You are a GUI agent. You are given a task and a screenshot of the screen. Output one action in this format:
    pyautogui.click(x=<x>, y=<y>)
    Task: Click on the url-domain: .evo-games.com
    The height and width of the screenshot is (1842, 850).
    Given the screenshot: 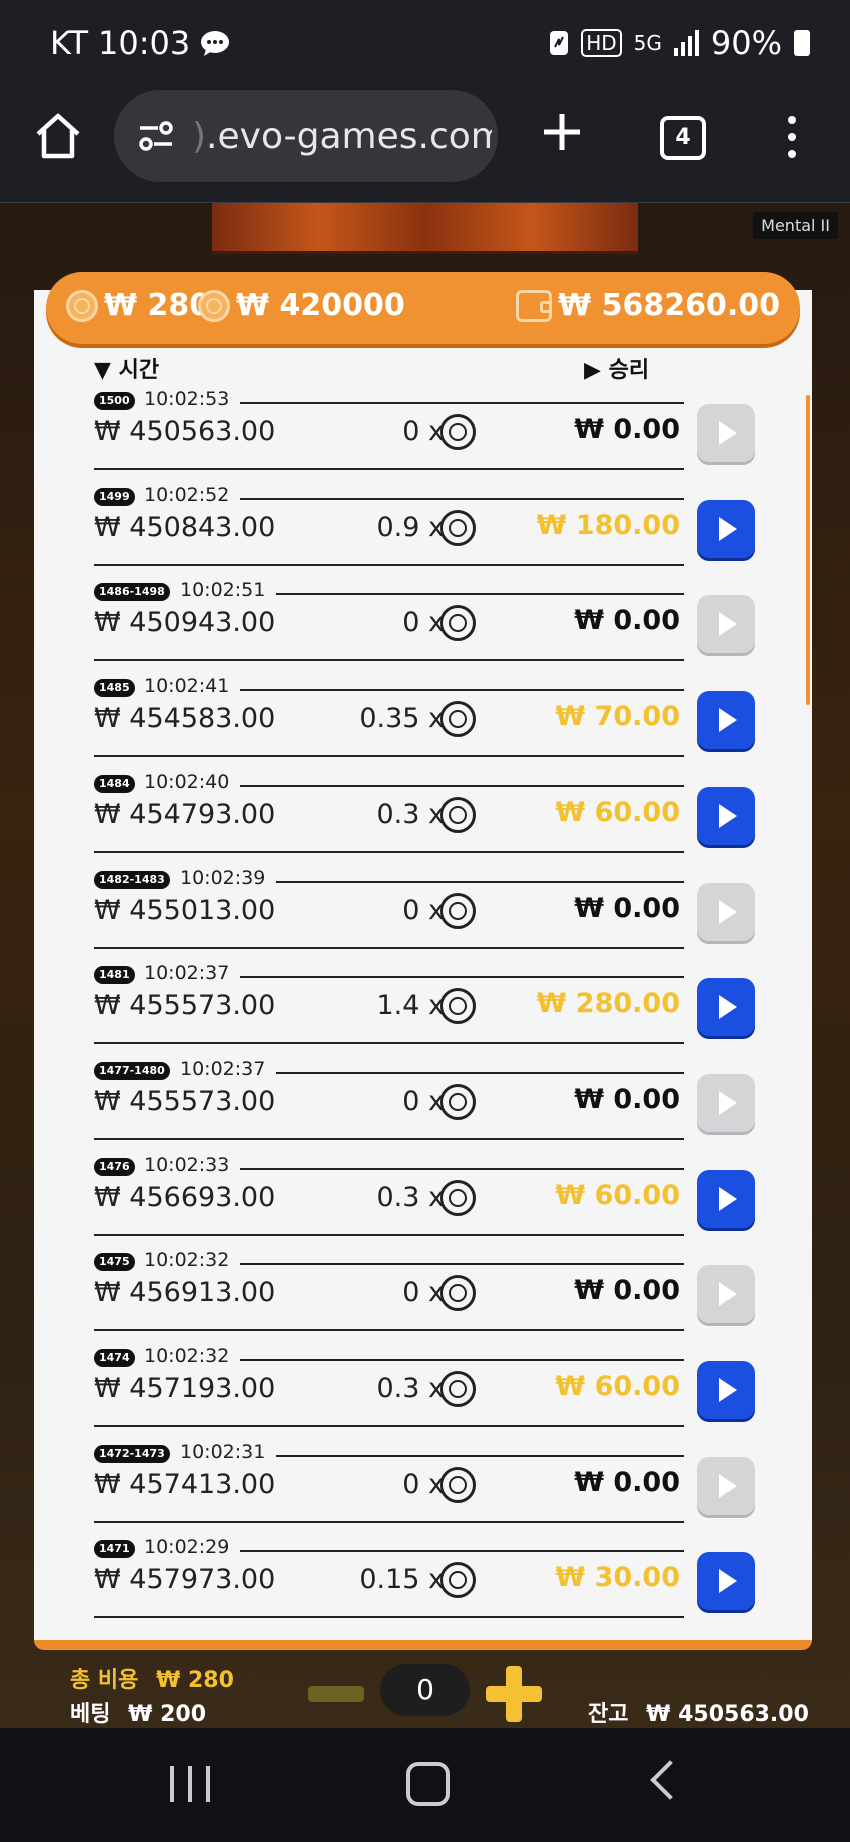 What is the action you would take?
    pyautogui.click(x=349, y=136)
    